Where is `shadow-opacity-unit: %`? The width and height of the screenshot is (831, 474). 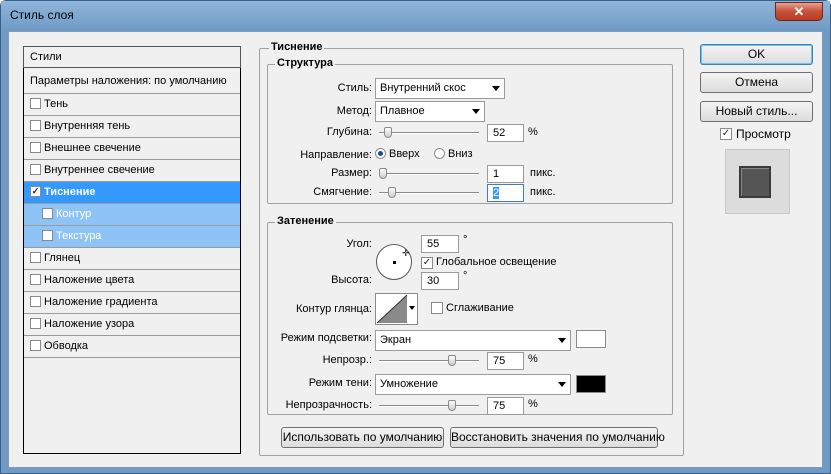 shadow-opacity-unit: % is located at coordinates (533, 404).